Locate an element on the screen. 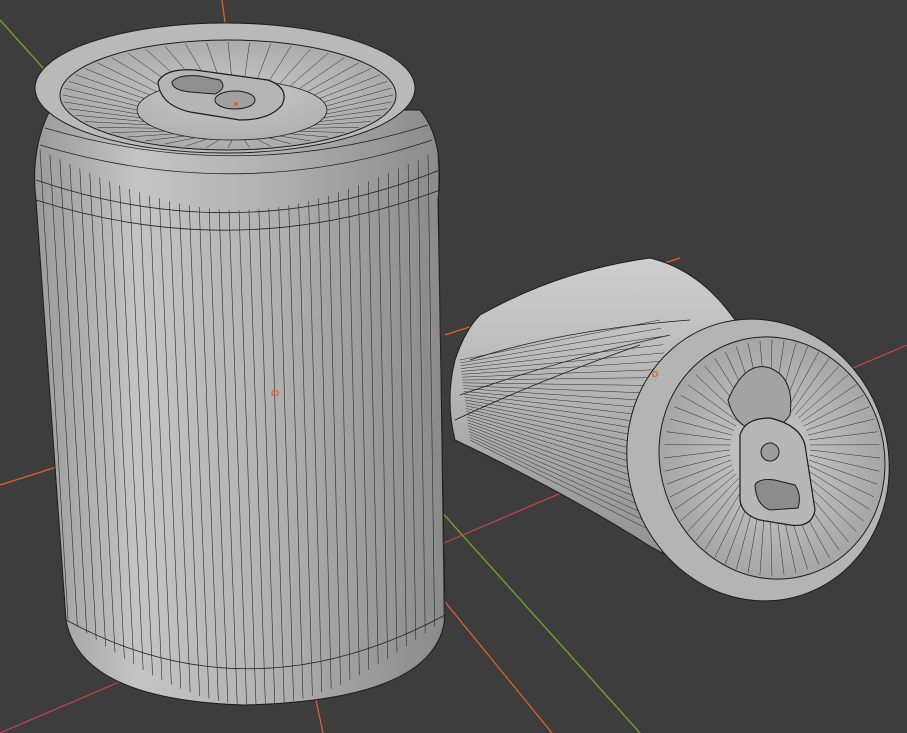 Image resolution: width=907 pixels, height=733 pixels. upright-can-top-origin-dot is located at coordinates (236, 104).